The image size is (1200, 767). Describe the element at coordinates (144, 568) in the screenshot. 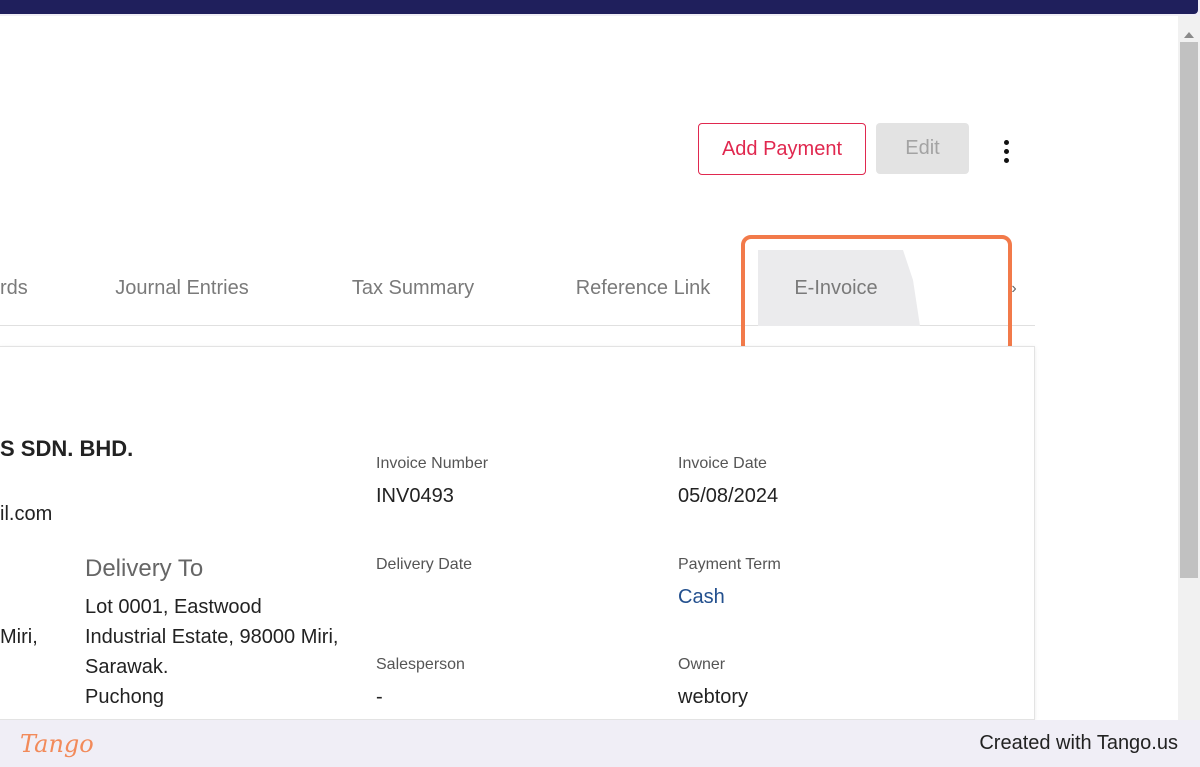

I see `delivery-to-heading: Delivery To` at that location.